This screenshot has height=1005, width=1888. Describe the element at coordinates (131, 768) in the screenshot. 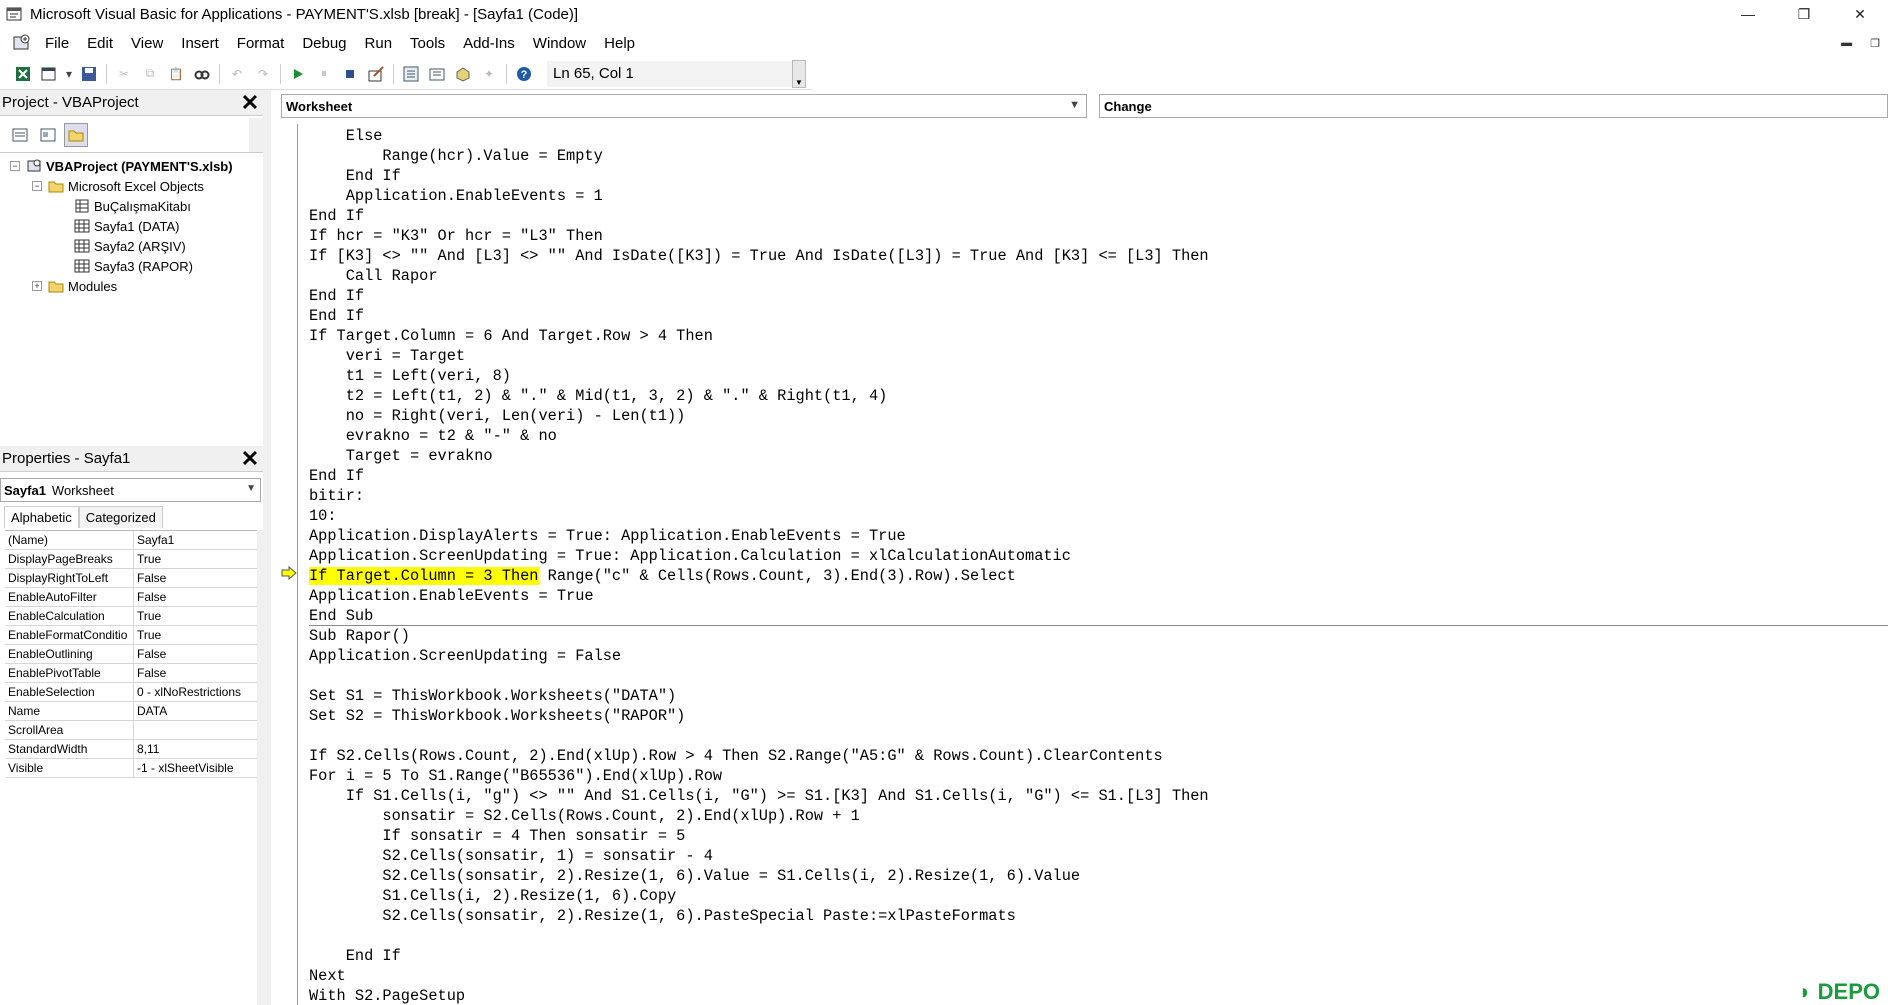

I see `property-row: Visible -1 - xlSheetVisible` at that location.